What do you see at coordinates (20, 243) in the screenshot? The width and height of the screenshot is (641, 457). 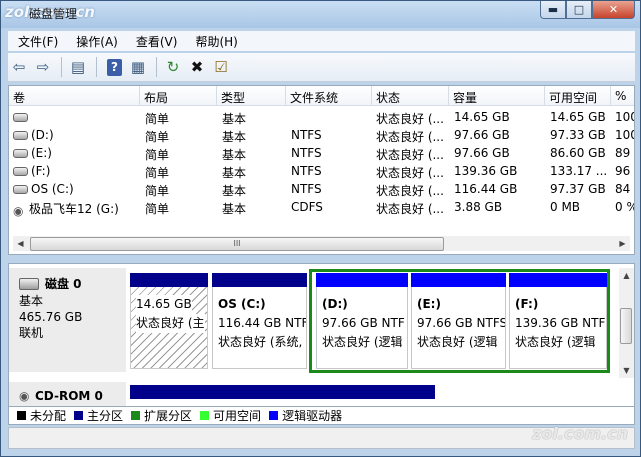 I see `scroll-left-icon: ◀` at bounding box center [20, 243].